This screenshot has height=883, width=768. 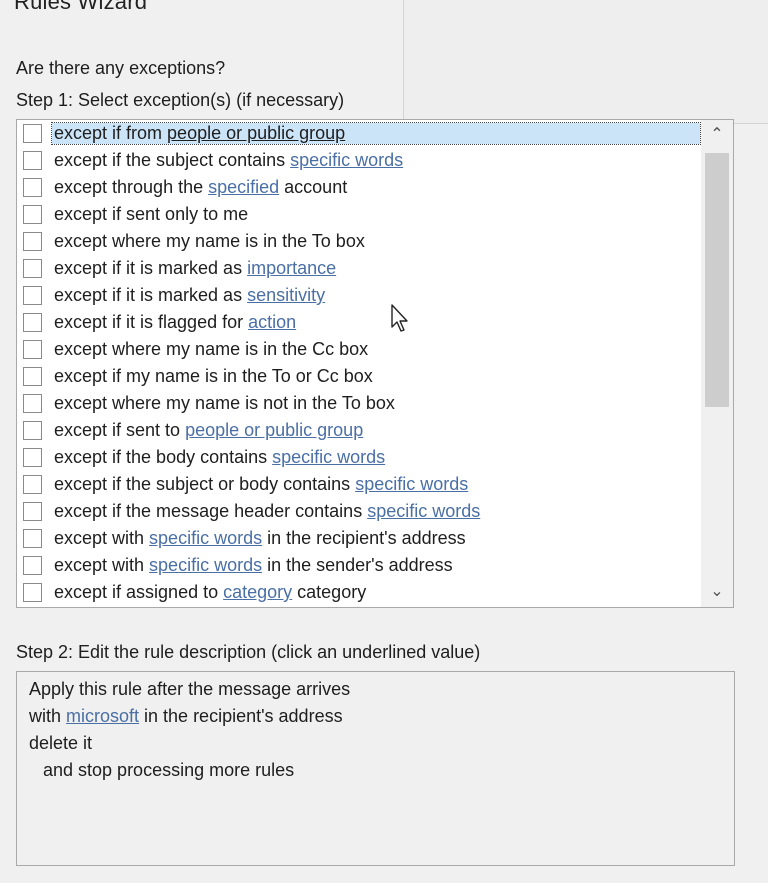 What do you see at coordinates (291, 268) in the screenshot?
I see `exception-value-link: importance` at bounding box center [291, 268].